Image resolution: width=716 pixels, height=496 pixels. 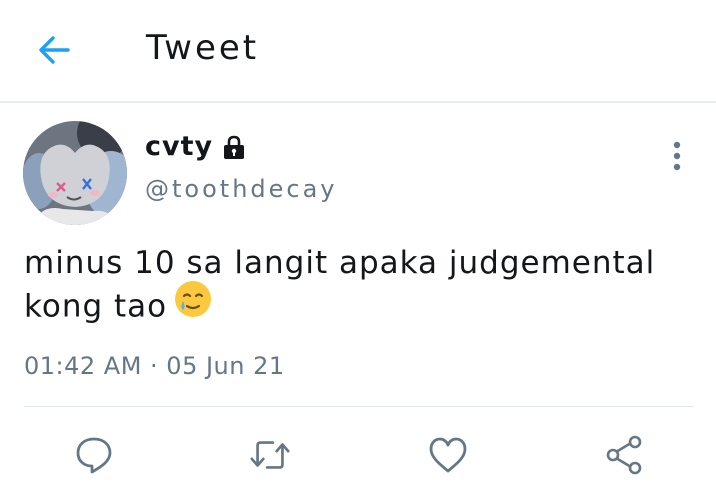 I want to click on like-button, so click(x=448, y=455).